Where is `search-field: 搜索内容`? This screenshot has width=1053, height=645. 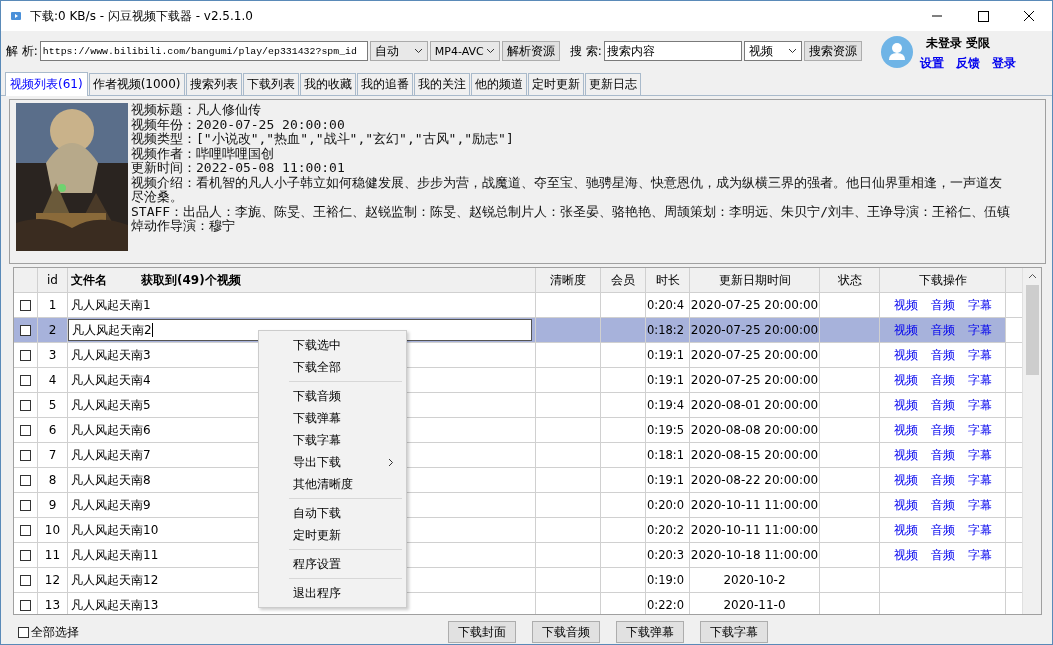
search-field: 搜索内容 is located at coordinates (672, 51).